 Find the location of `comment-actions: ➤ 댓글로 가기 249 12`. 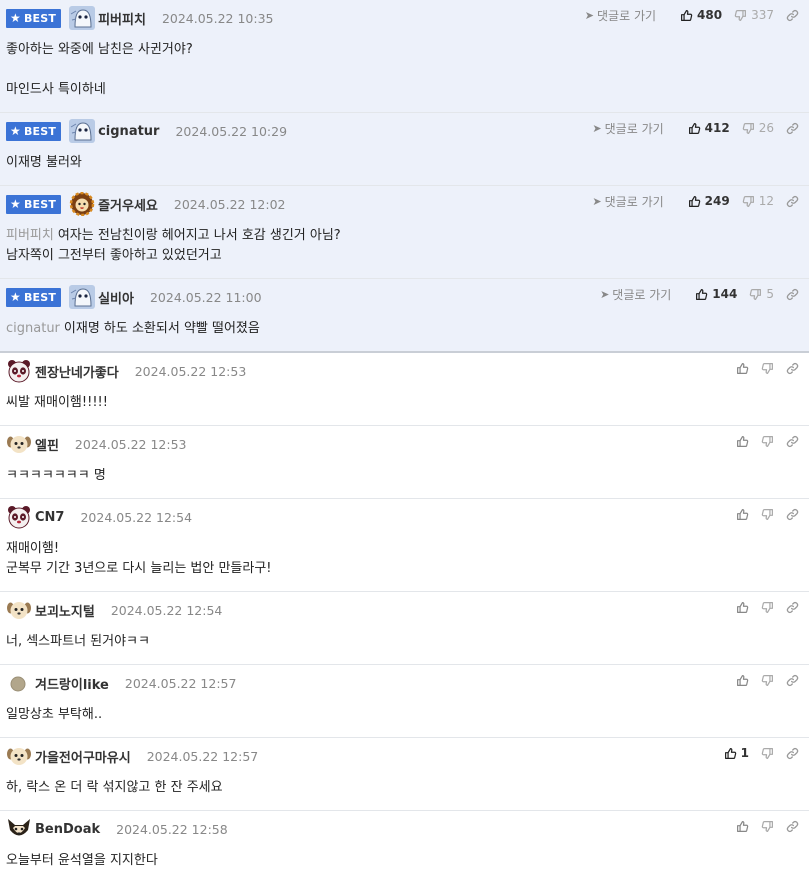

comment-actions: ➤ 댓글로 가기 249 12 is located at coordinates (695, 201).